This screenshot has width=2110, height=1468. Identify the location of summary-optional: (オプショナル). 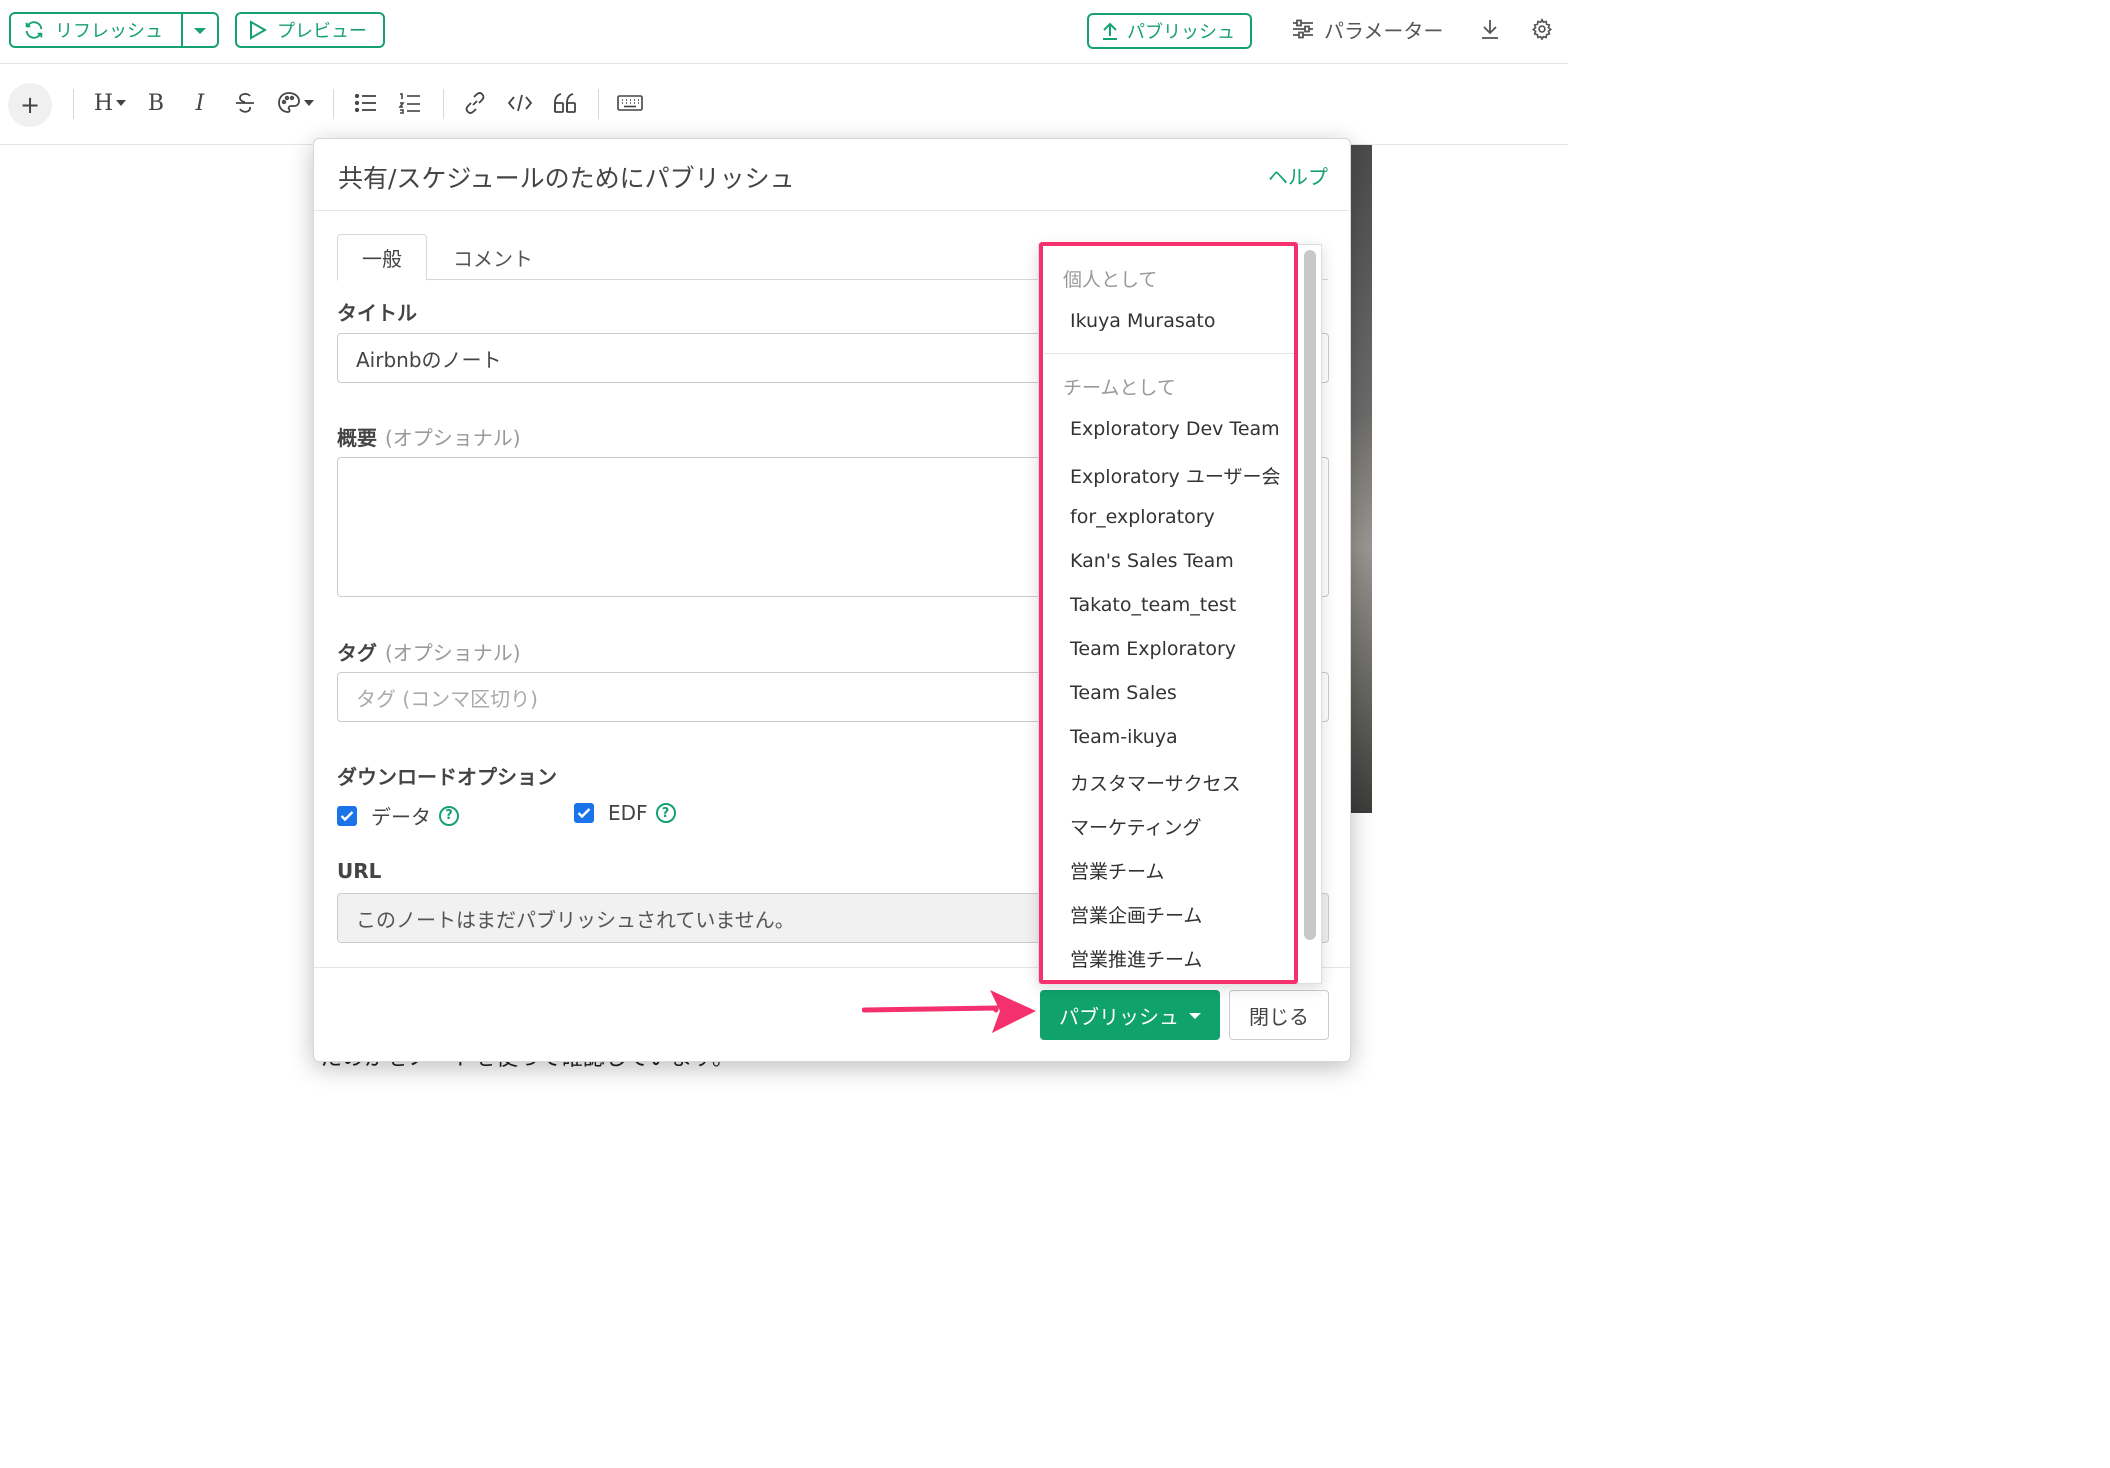
(453, 438).